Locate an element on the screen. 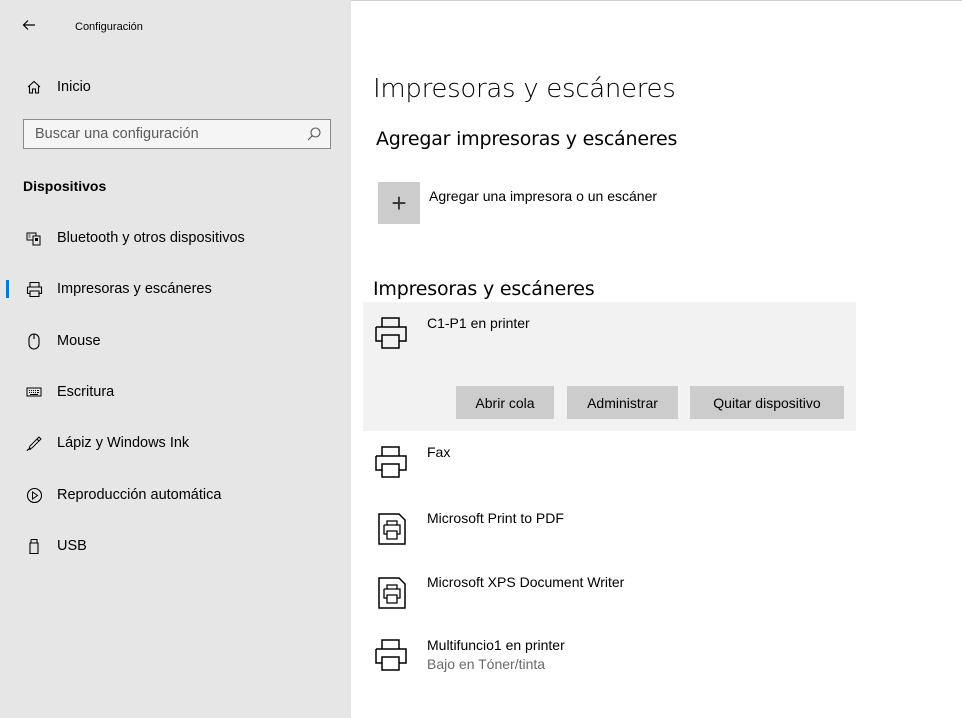  active-indicator is located at coordinates (7, 289).